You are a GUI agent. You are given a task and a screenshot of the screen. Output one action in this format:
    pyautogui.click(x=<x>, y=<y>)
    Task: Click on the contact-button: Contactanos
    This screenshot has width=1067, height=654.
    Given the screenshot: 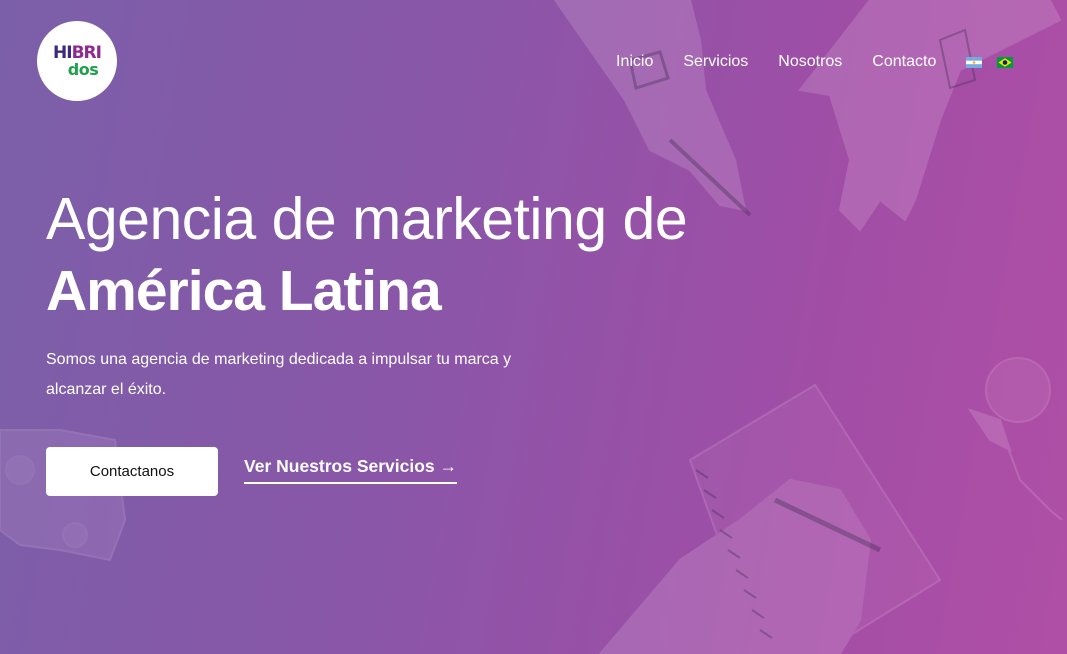 What is the action you would take?
    pyautogui.click(x=132, y=471)
    